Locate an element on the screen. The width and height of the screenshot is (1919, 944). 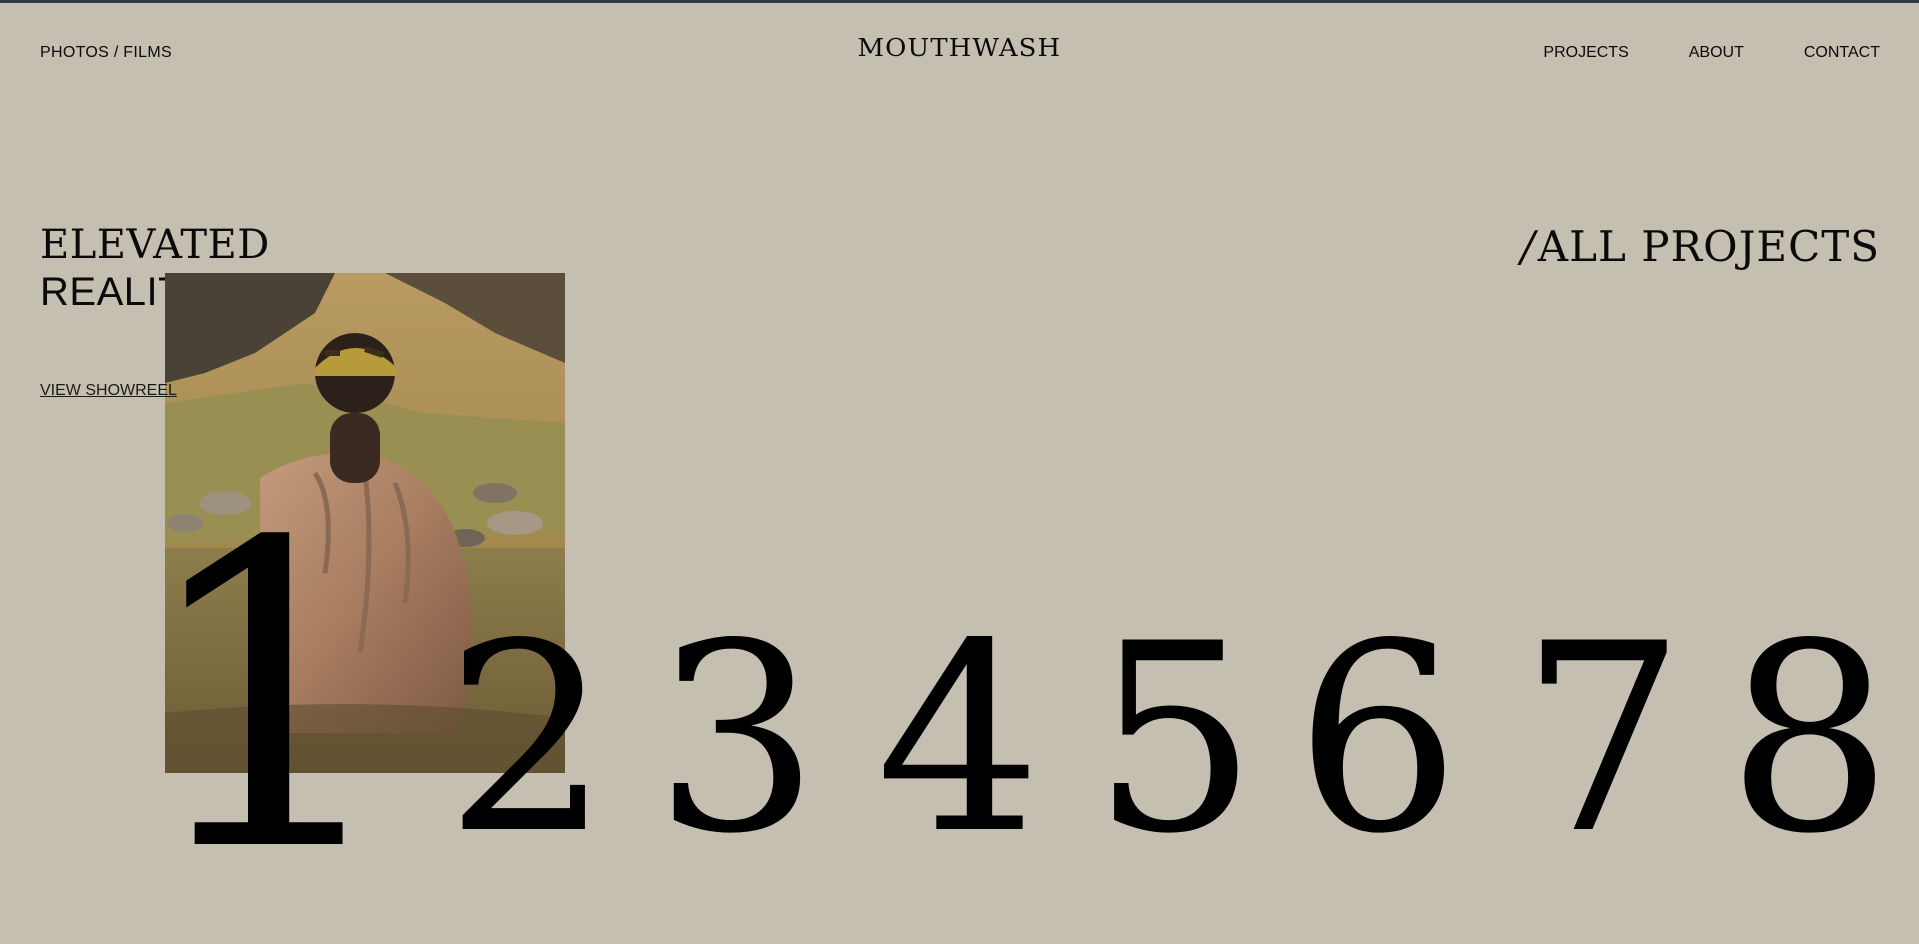
project-number-2: 2 is located at coordinates (527, 740).